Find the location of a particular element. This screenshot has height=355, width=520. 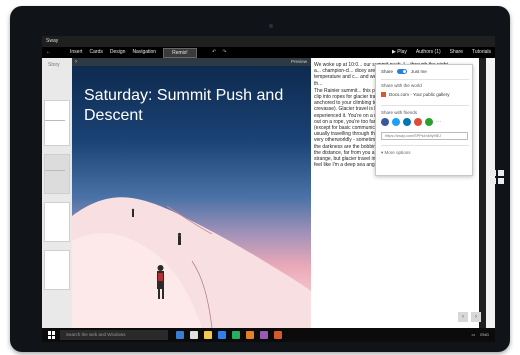

menu-insert: Insert is located at coordinates (76, 52).